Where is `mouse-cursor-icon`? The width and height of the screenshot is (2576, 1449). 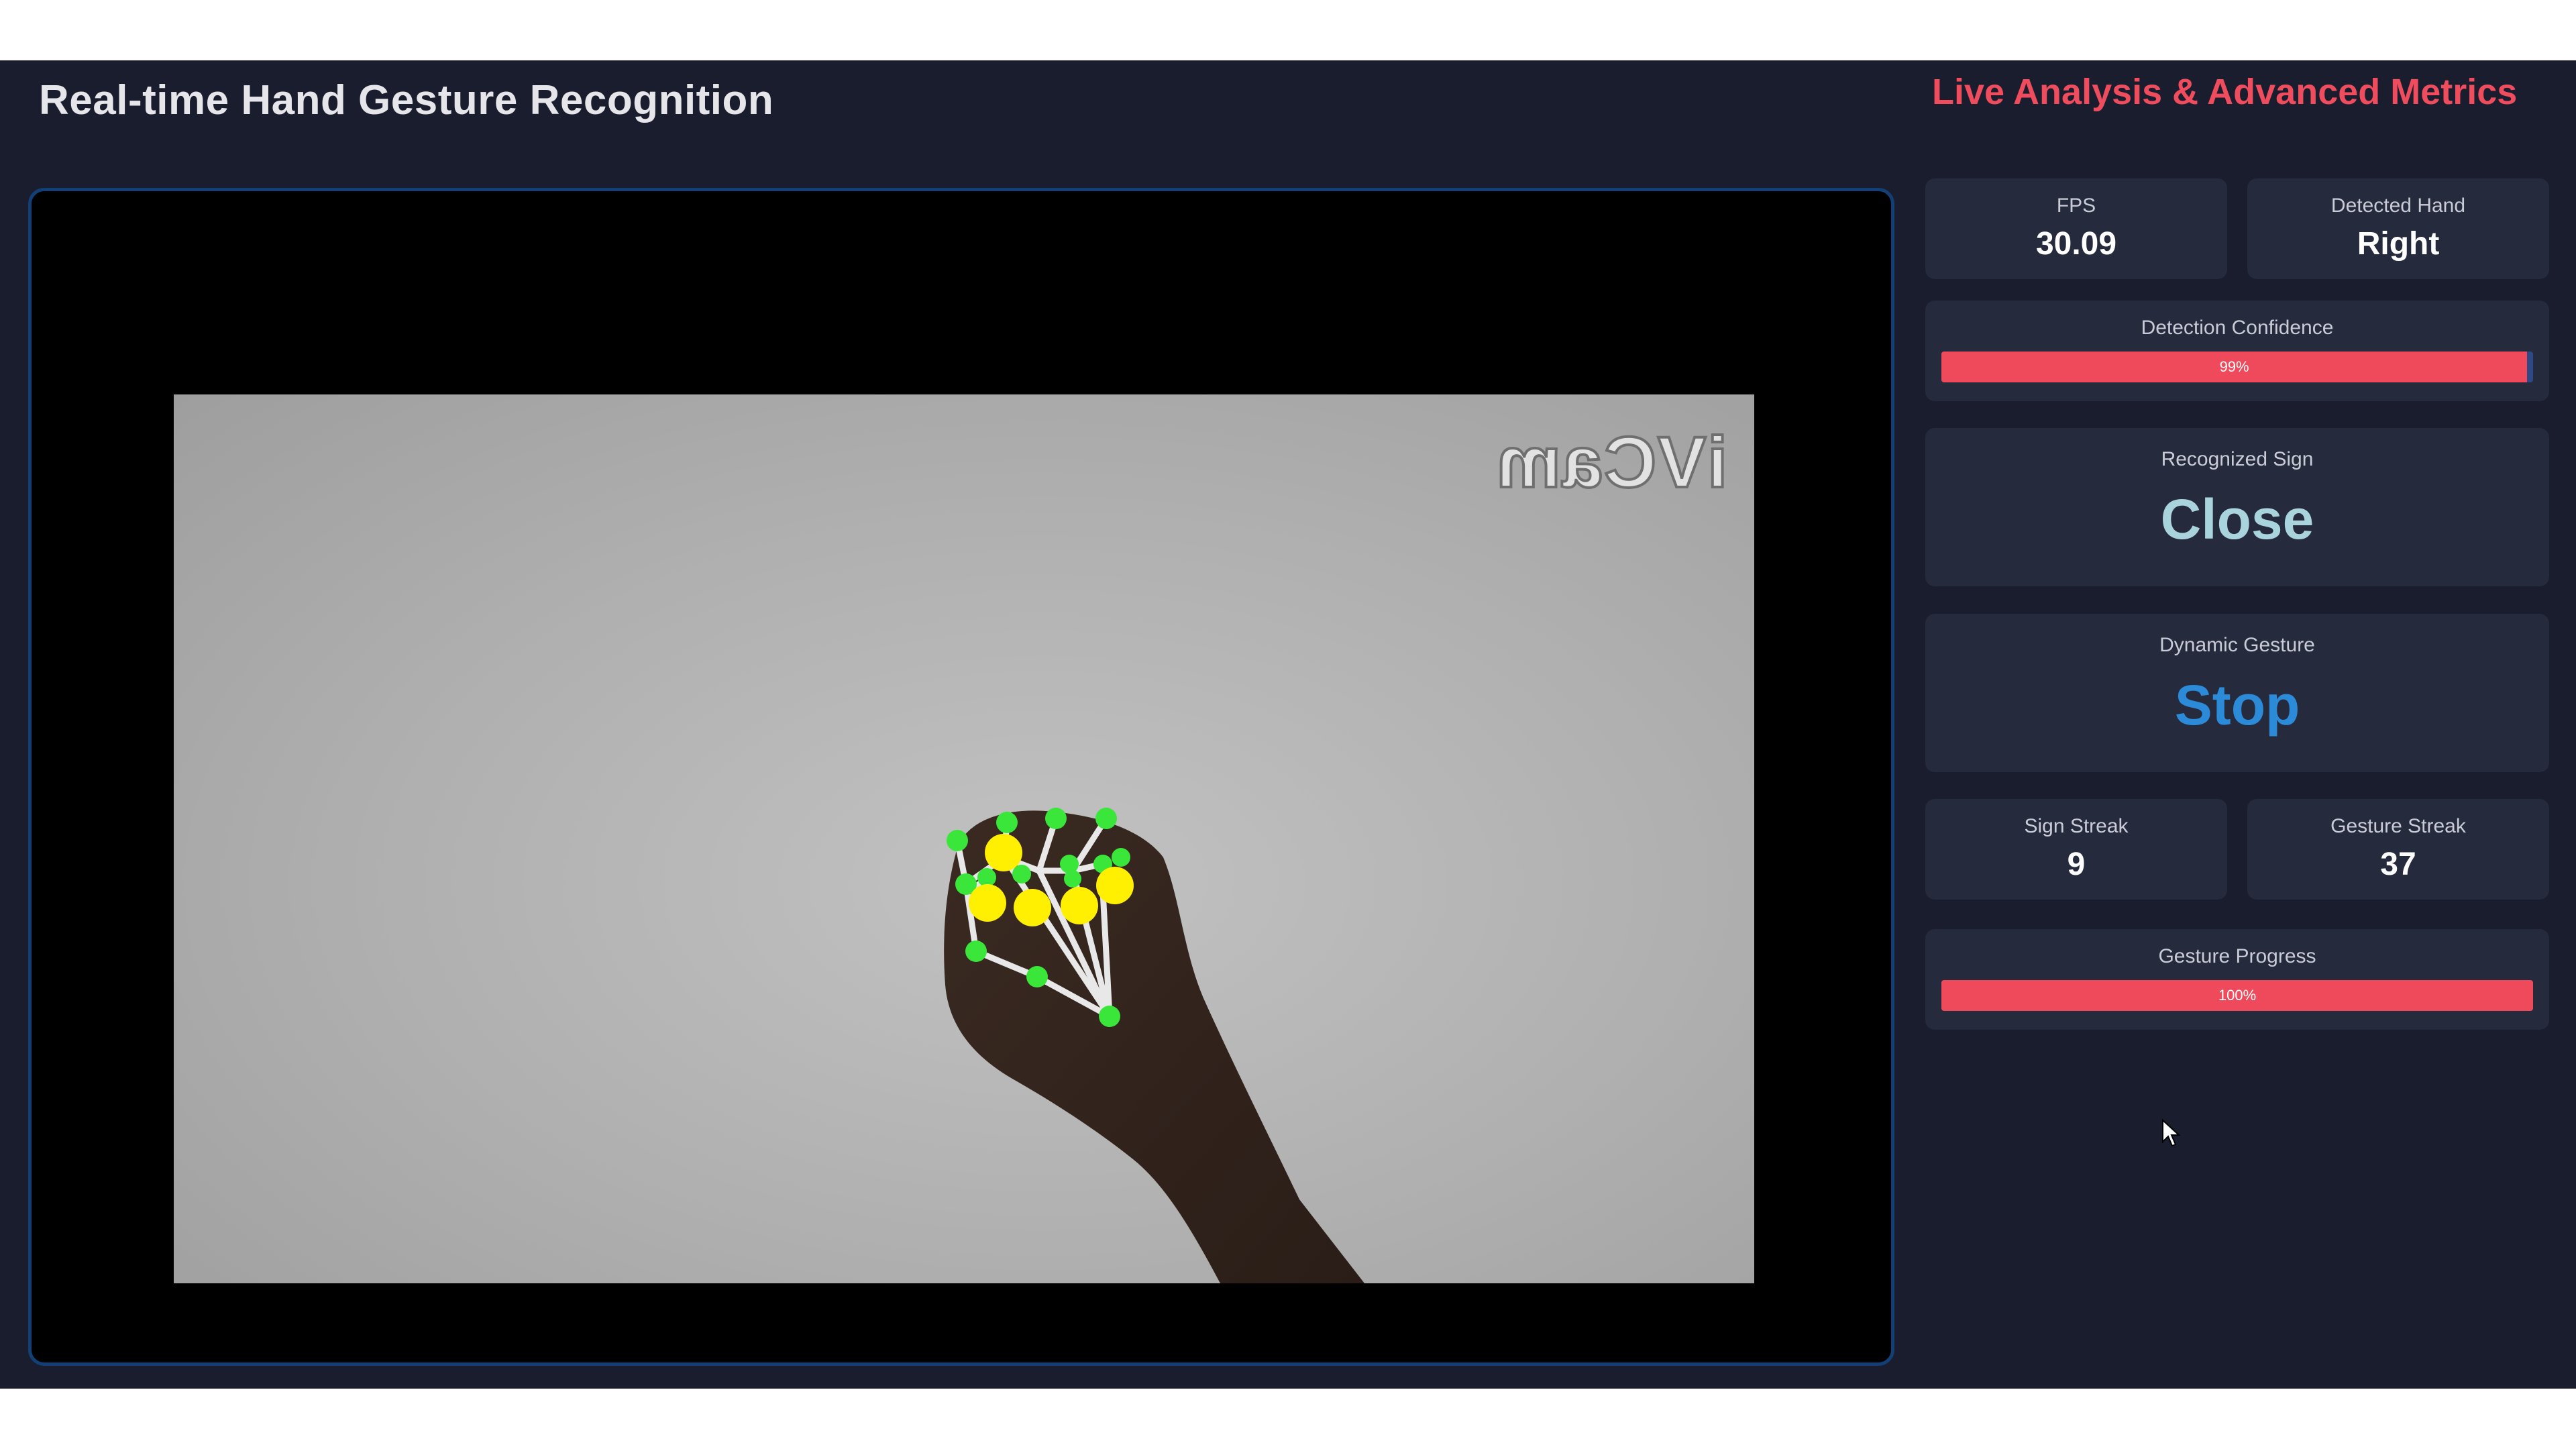
mouse-cursor-icon is located at coordinates (2171, 1133).